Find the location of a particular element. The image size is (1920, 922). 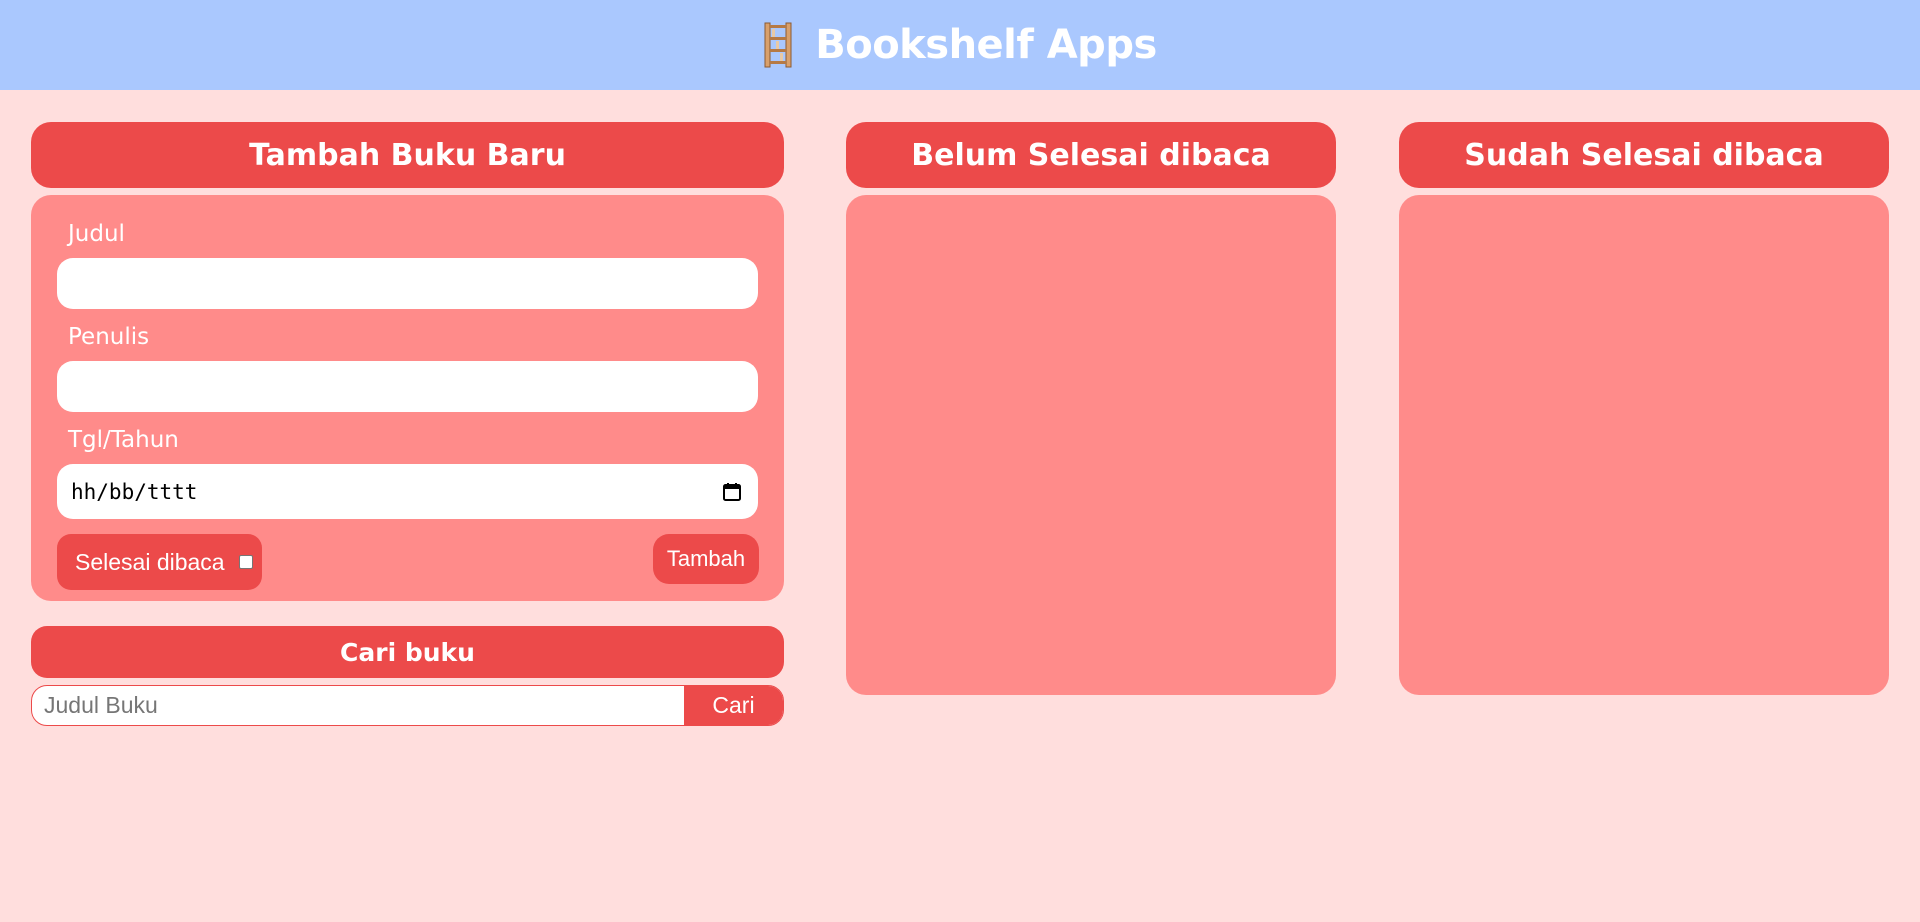

search-button: Cari is located at coordinates (733, 705).